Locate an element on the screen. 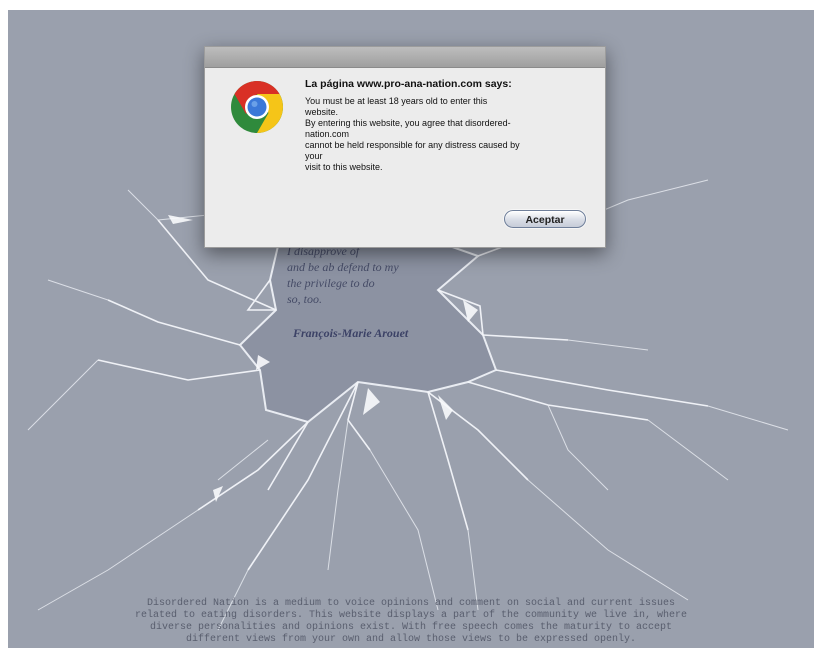 Image resolution: width=814 pixels, height=648 pixels. quote-author: François-Marie Arouet is located at coordinates (351, 333).